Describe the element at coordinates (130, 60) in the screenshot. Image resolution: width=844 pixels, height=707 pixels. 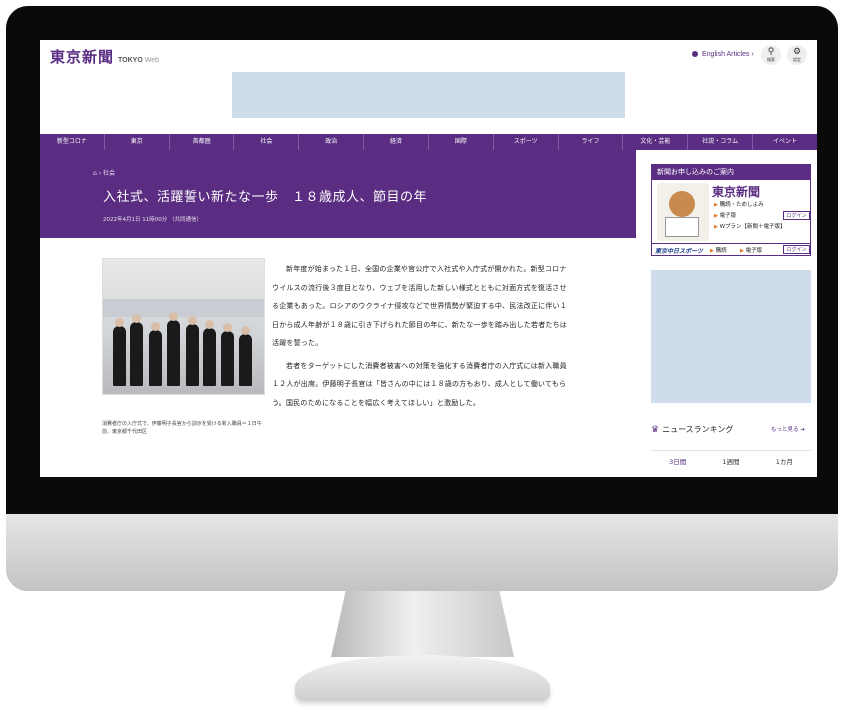
I see `logo-sub: TOKYO` at that location.